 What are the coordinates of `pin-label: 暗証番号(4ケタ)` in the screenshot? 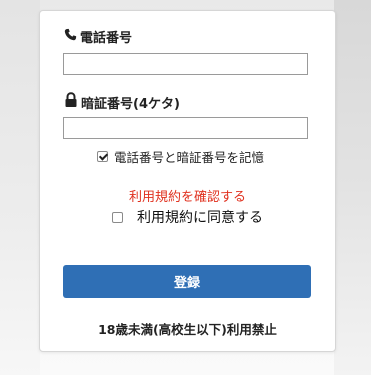 It's located at (122, 102).